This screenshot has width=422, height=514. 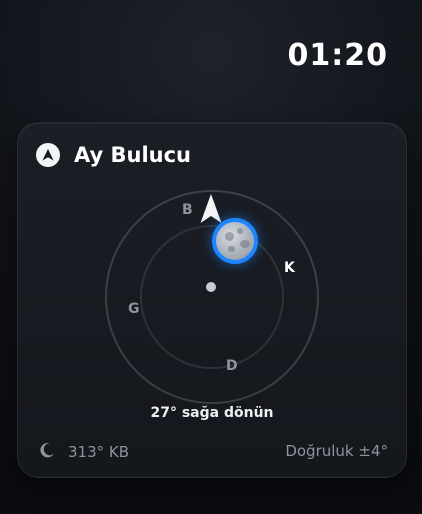 I want to click on navigation-arrow-icon, so click(x=48, y=155).